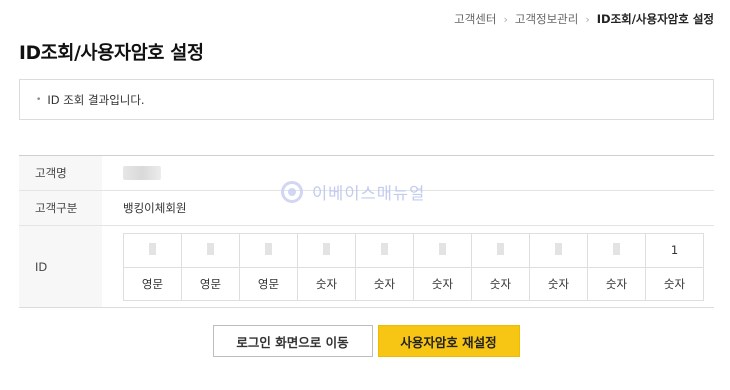 The height and width of the screenshot is (390, 730). Describe the element at coordinates (655, 19) in the screenshot. I see `breadcrumb-current: ID조회/사용자암호 설정` at that location.